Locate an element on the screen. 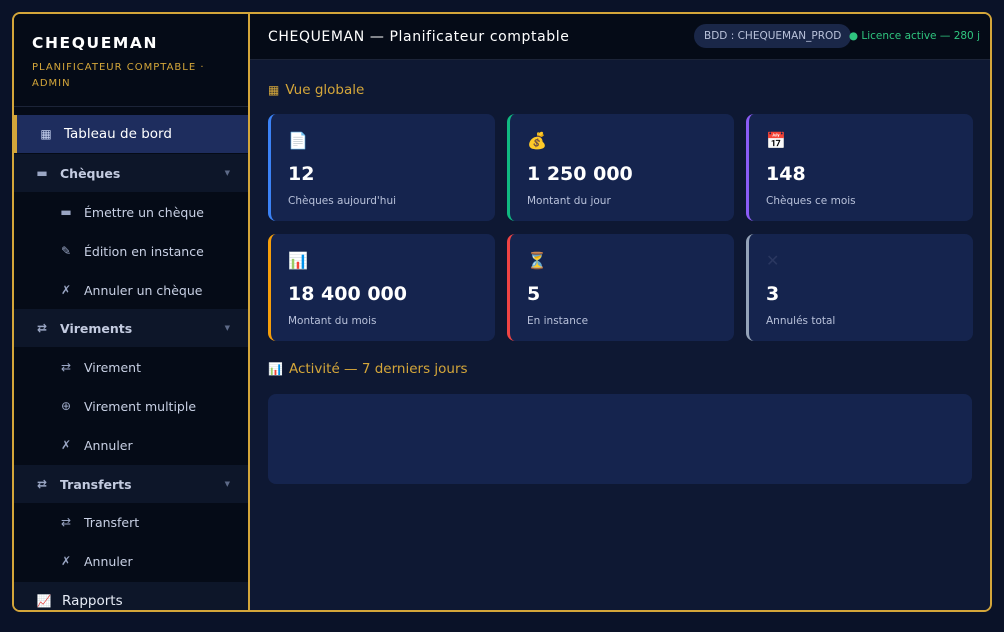 The image size is (1004, 632). page-title: CHEQUEMAN — Planificateur comptable is located at coordinates (419, 36).